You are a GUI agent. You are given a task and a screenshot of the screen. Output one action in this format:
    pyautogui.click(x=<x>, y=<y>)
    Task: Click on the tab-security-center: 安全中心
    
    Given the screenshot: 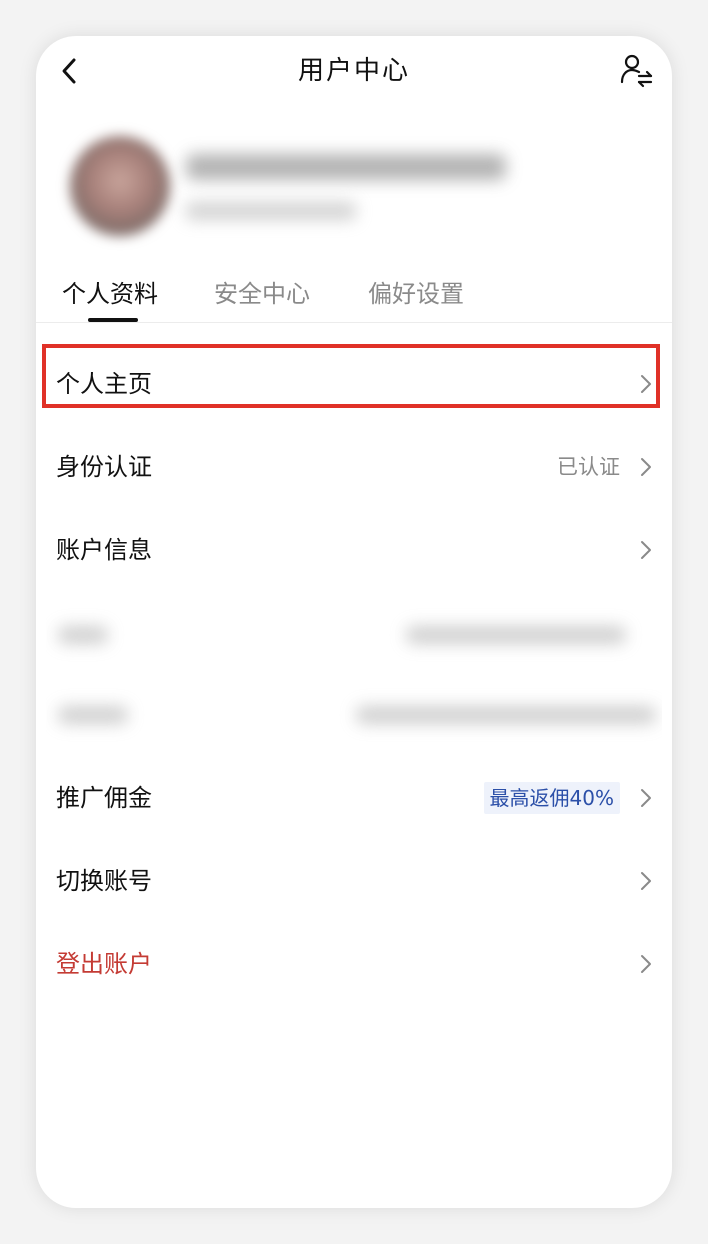 What is the action you would take?
    pyautogui.click(x=262, y=299)
    